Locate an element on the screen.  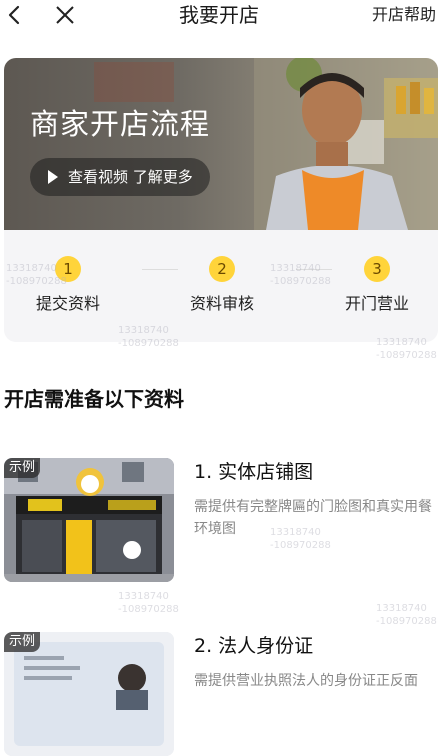
requirement-description: 需提供有完整牌匾的门脸图和真实用餐环境图 is located at coordinates (313, 518).